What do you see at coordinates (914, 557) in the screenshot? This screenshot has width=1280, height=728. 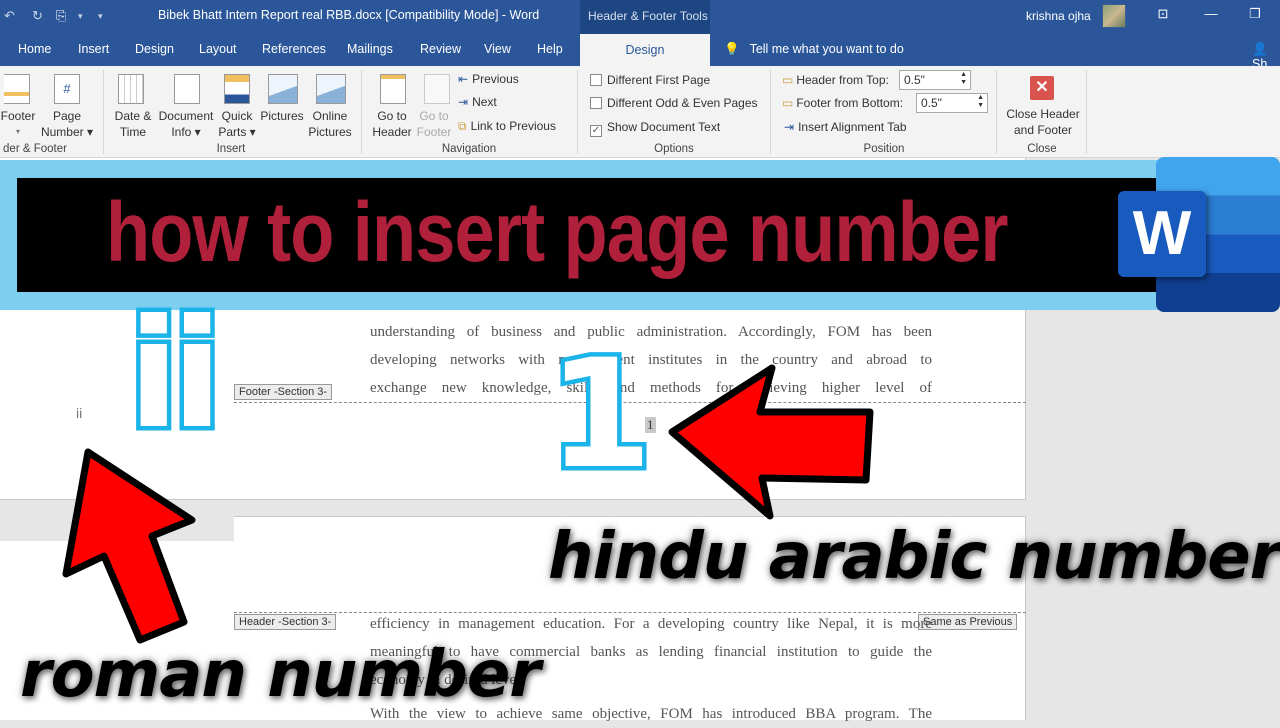 I see `caption-hindu-arabic: hindu arabic number` at bounding box center [914, 557].